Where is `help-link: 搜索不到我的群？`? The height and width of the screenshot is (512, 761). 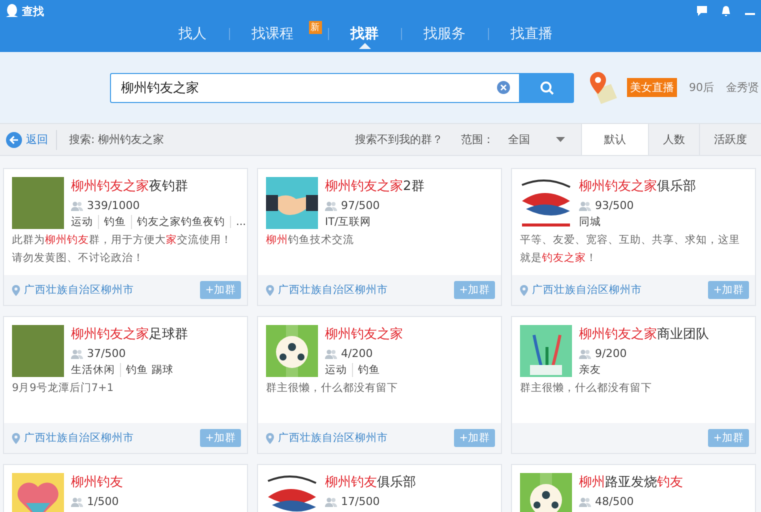 help-link: 搜索不到我的群？ is located at coordinates (399, 139).